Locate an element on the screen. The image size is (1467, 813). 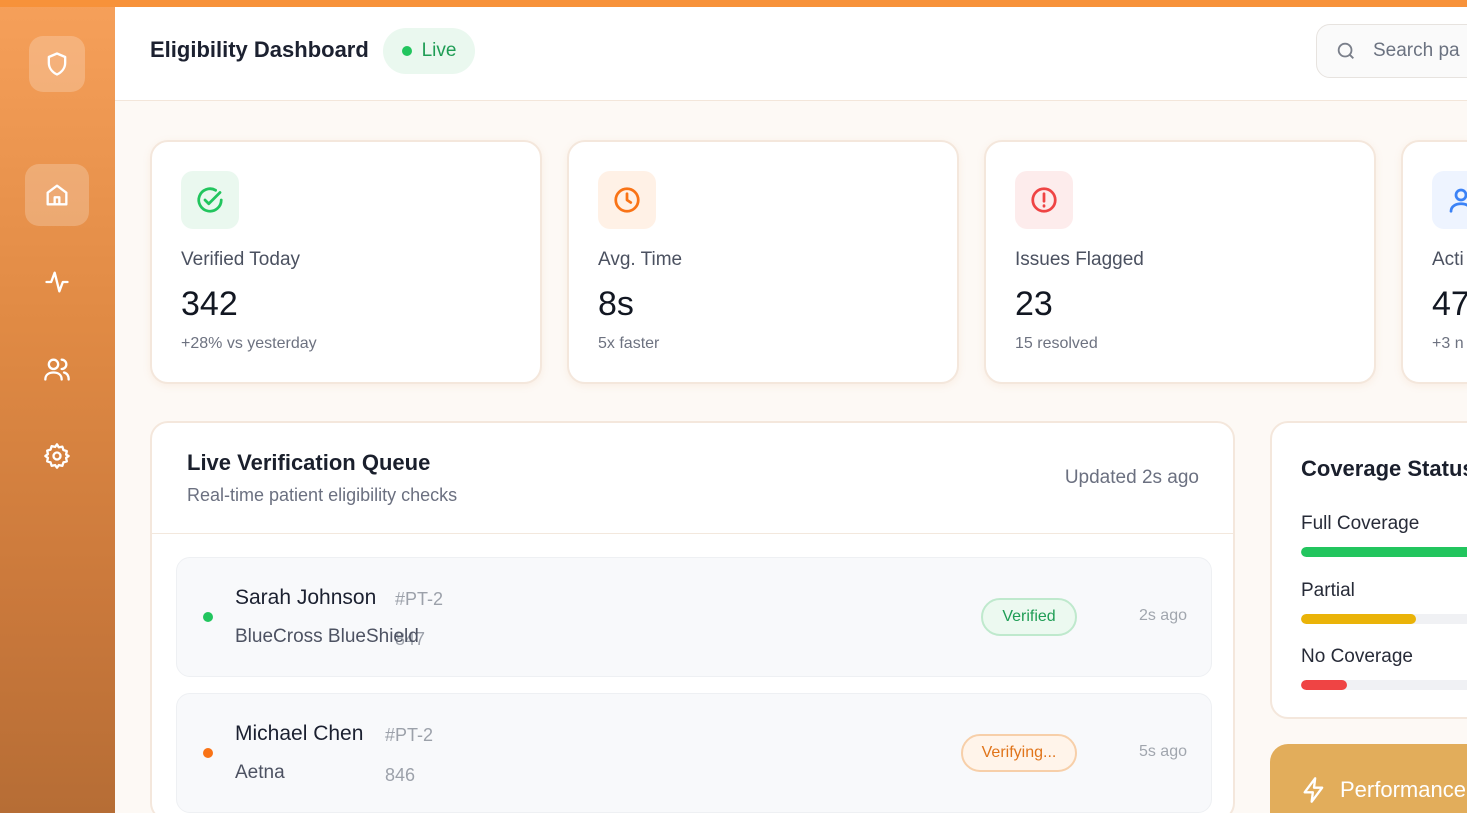
stat-value: 23 is located at coordinates (1034, 304).